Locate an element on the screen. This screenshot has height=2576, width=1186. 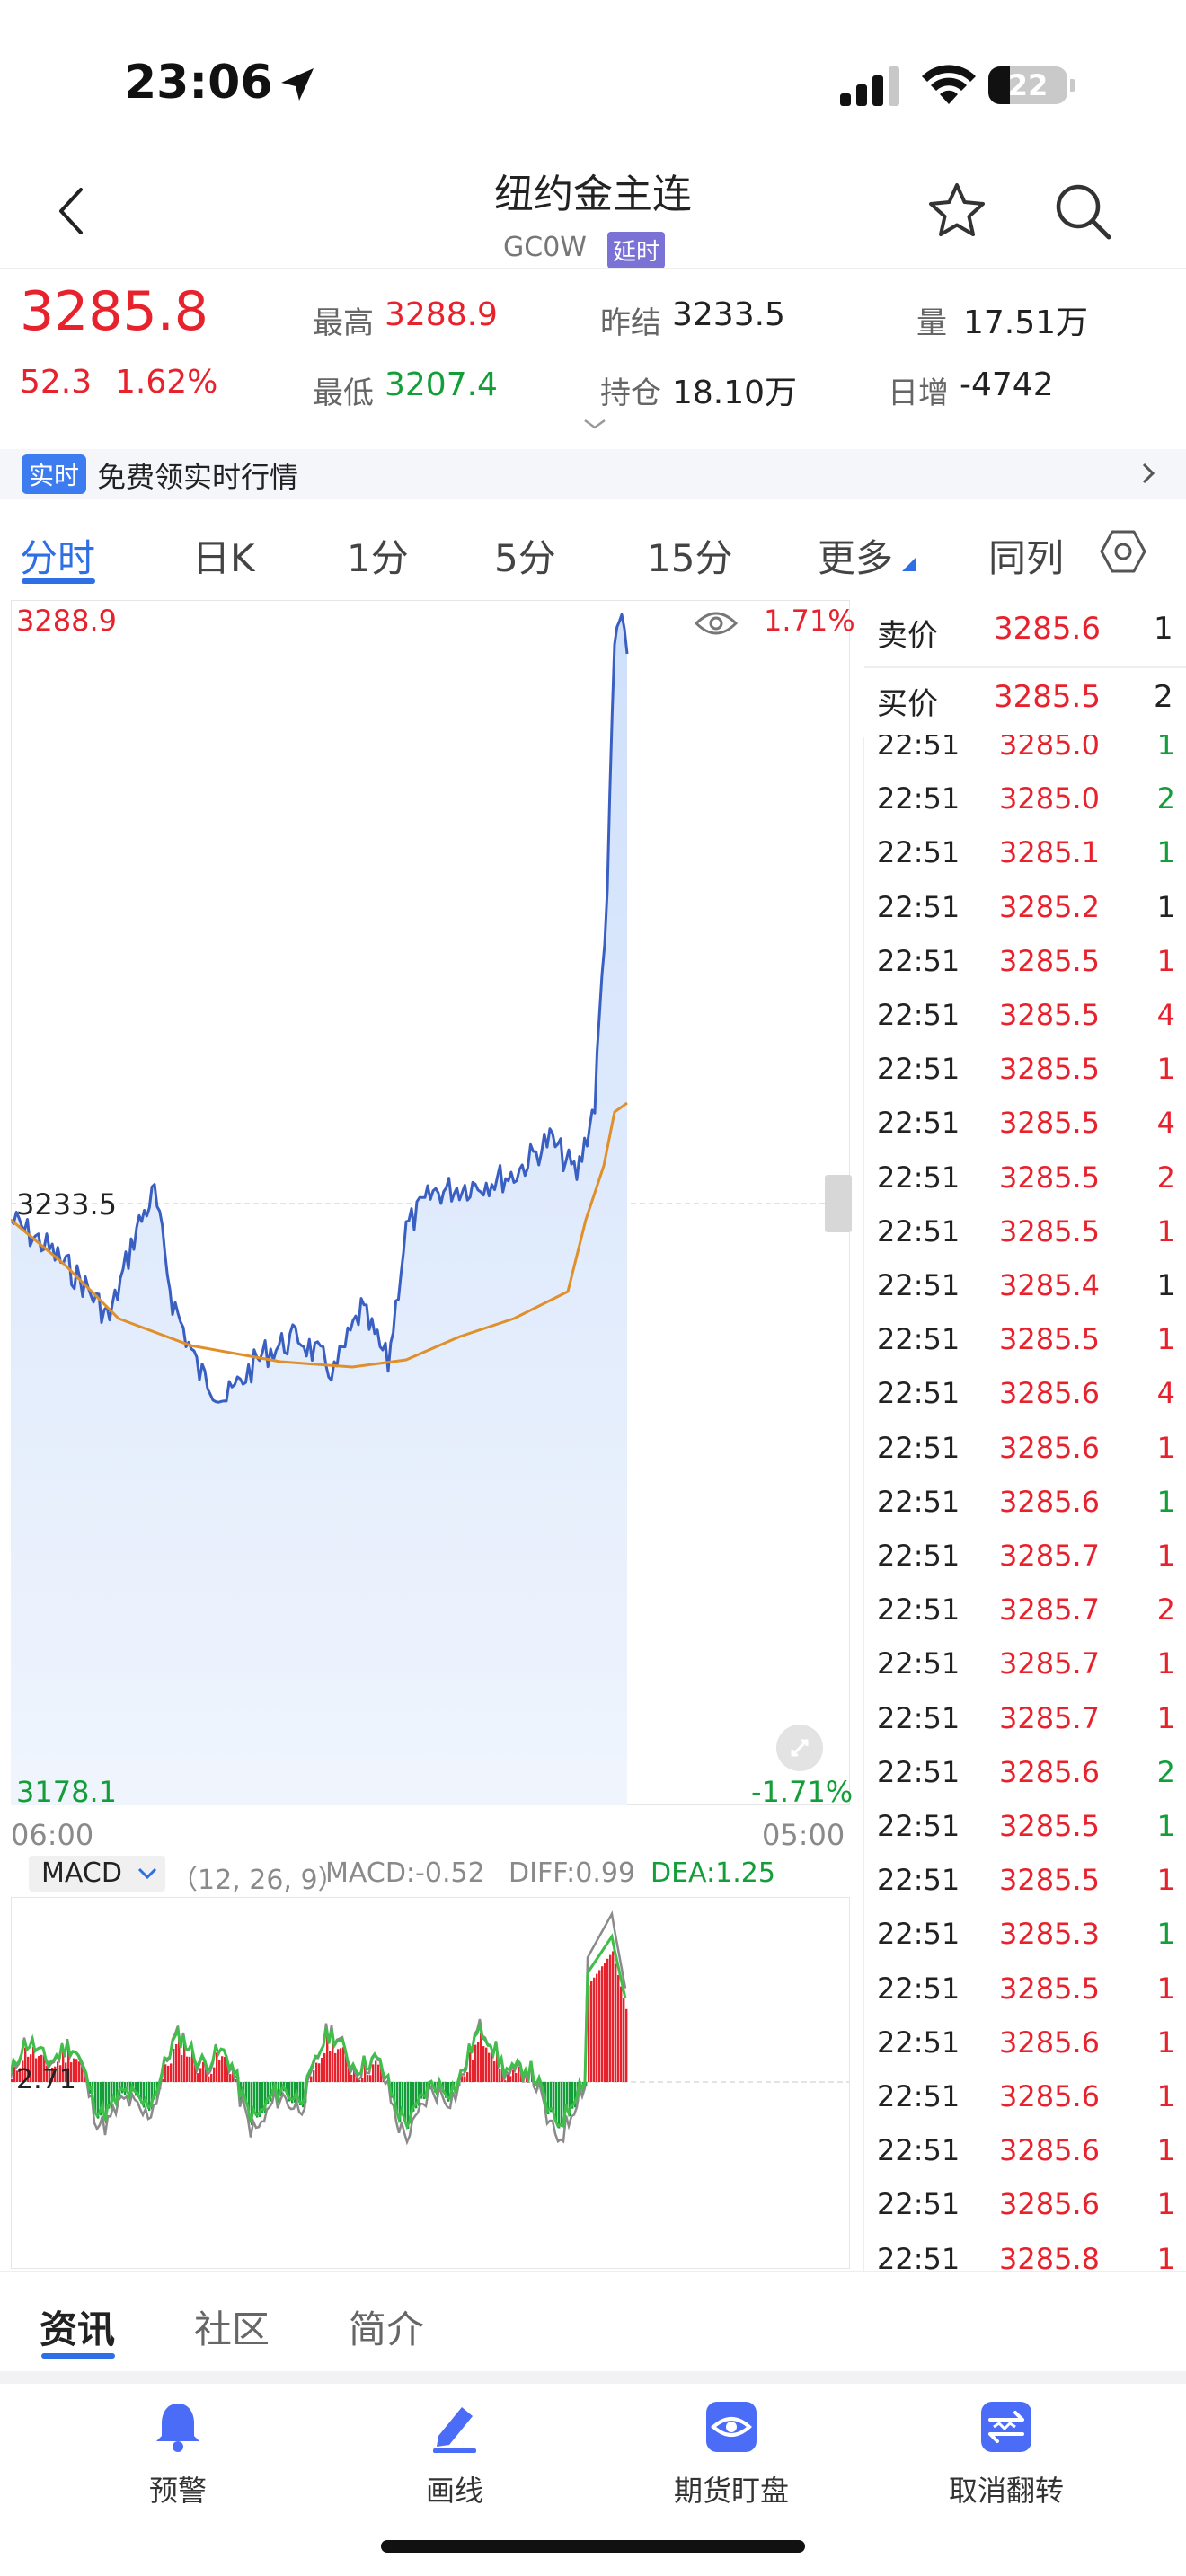
tab-more: 更多 is located at coordinates (855, 555).